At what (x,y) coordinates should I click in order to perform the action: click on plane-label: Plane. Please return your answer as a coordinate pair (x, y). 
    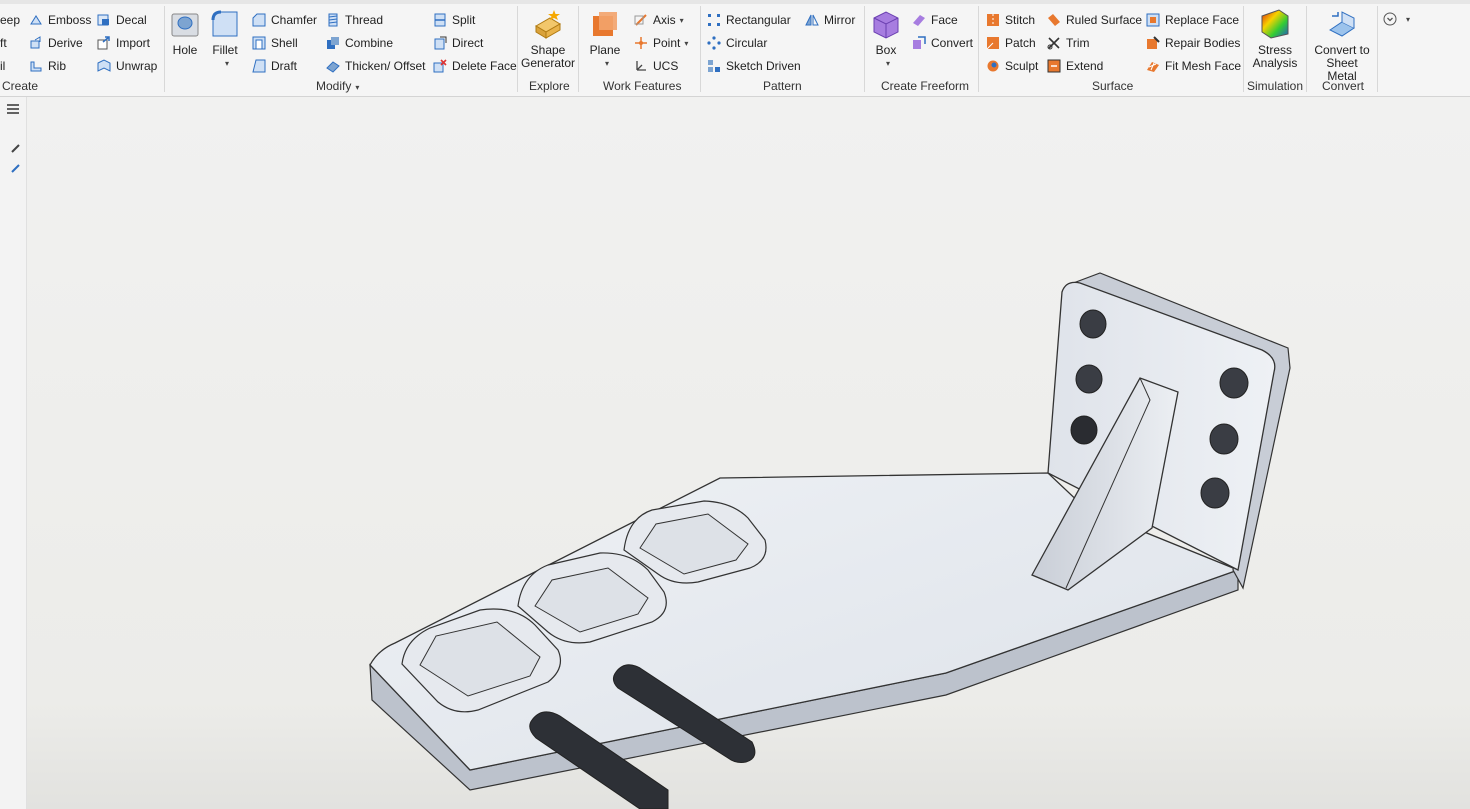
    Looking at the image, I should click on (605, 50).